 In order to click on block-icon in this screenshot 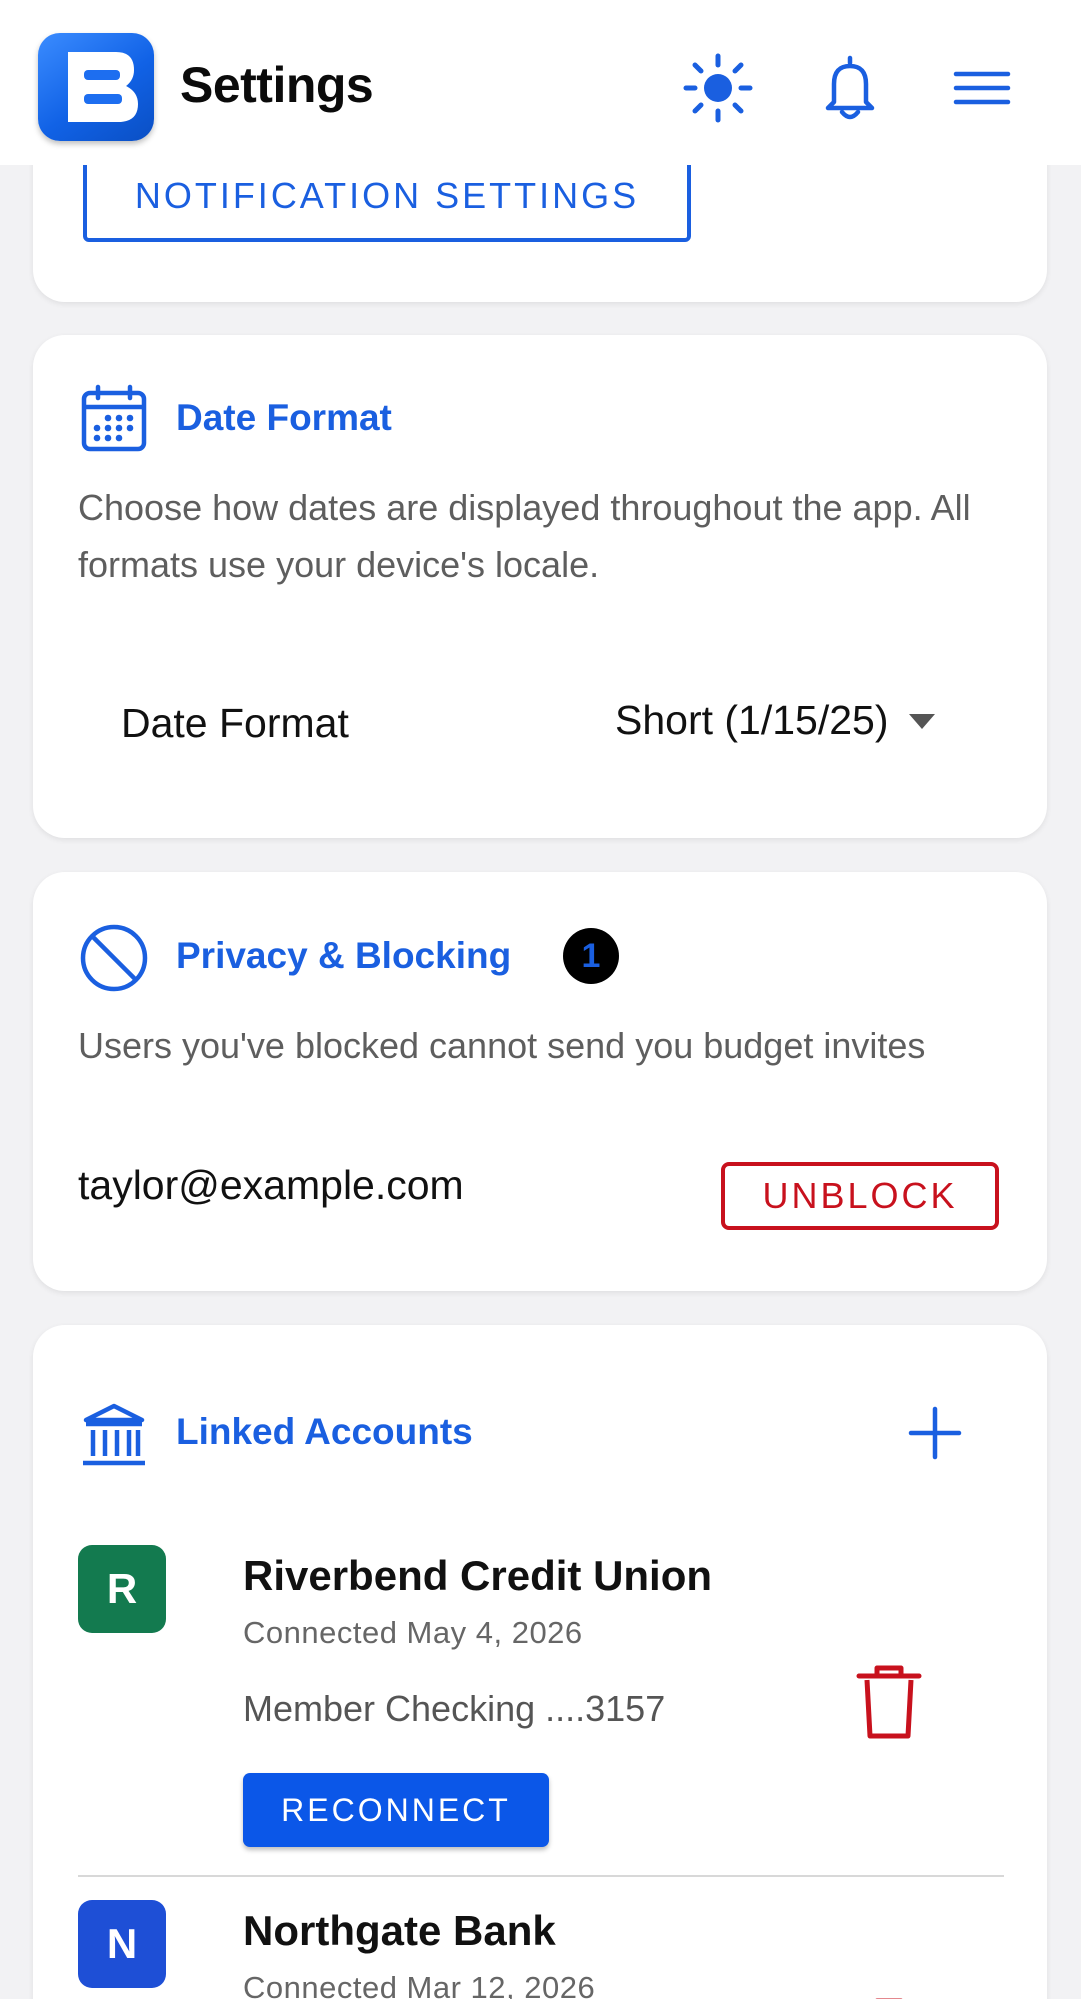, I will do `click(114, 958)`.